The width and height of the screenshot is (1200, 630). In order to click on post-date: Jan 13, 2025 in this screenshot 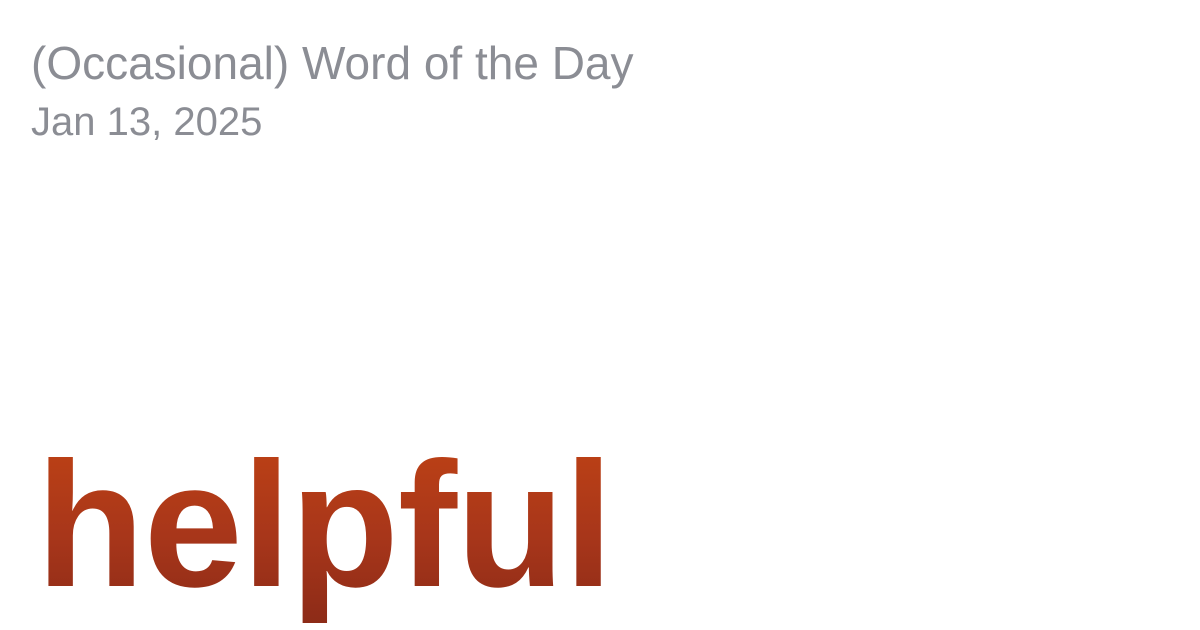, I will do `click(147, 122)`.